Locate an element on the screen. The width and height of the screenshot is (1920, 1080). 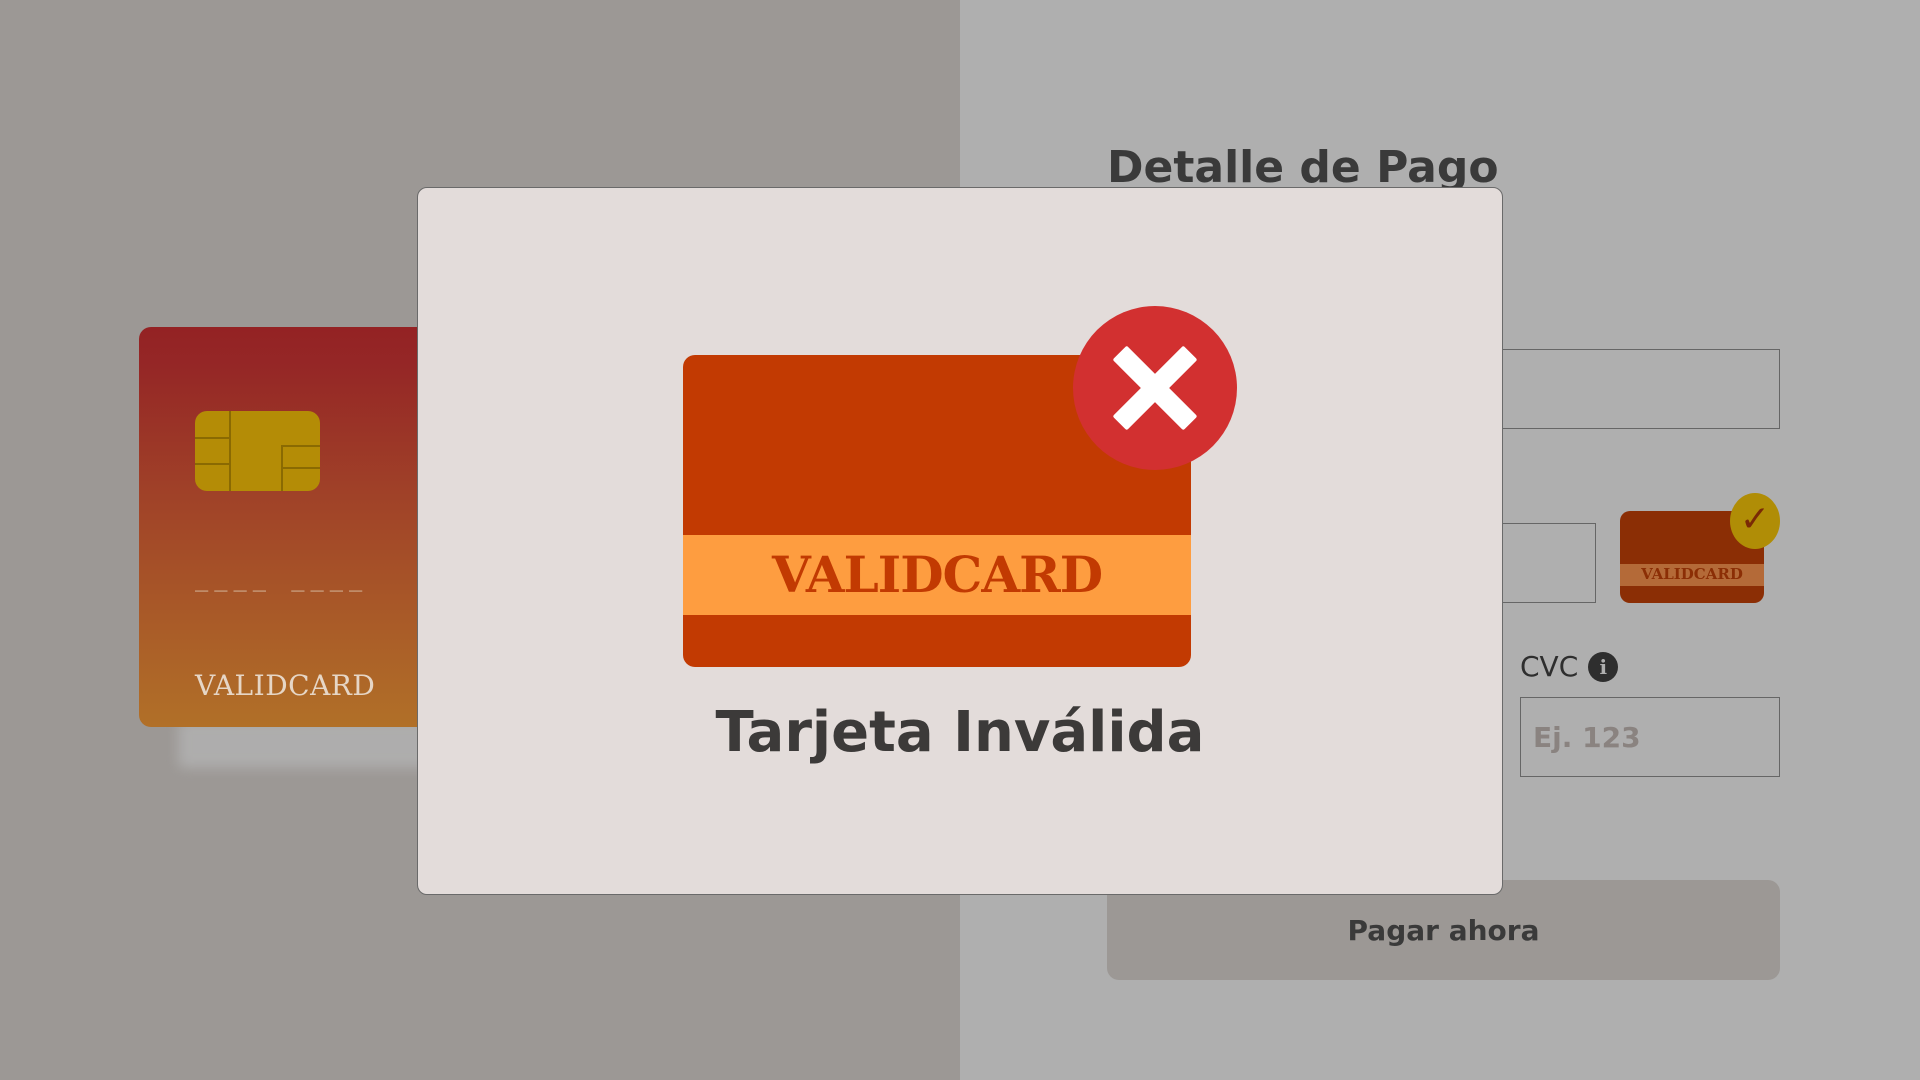
info-icon: i is located at coordinates (1603, 666).